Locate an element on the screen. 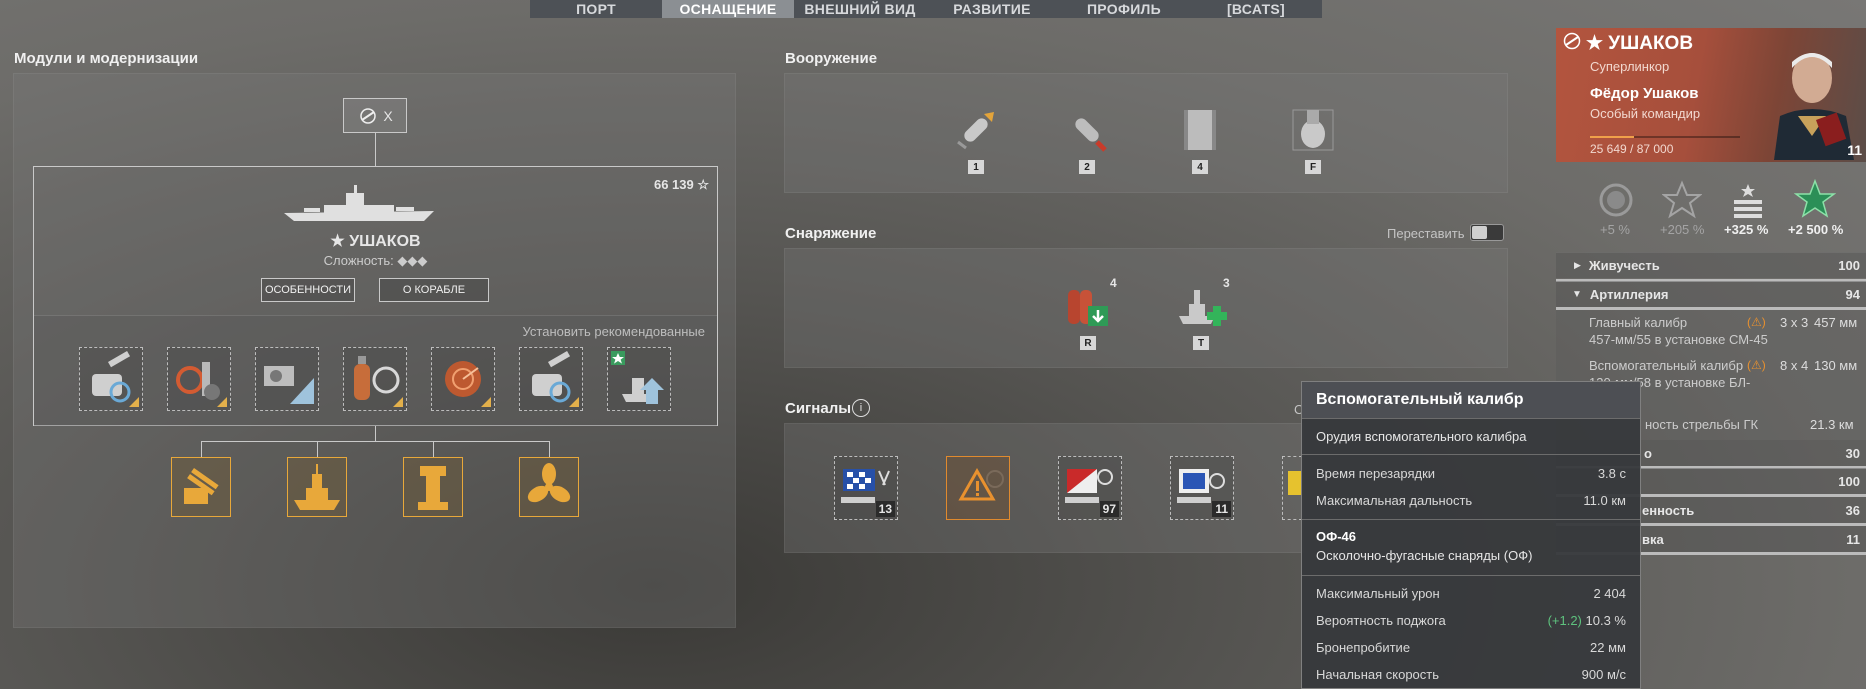  module-fire-control is located at coordinates (433, 487).